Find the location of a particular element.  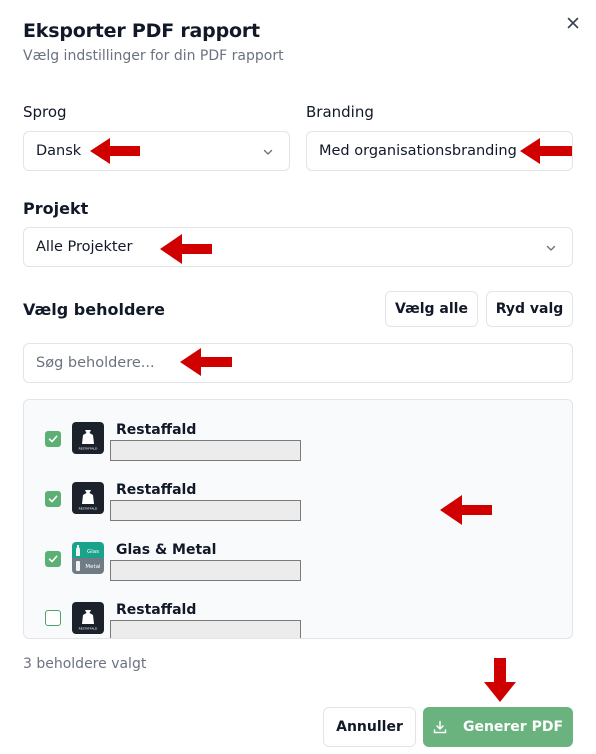

selected-count: 3 beholdere valgt is located at coordinates (85, 664).